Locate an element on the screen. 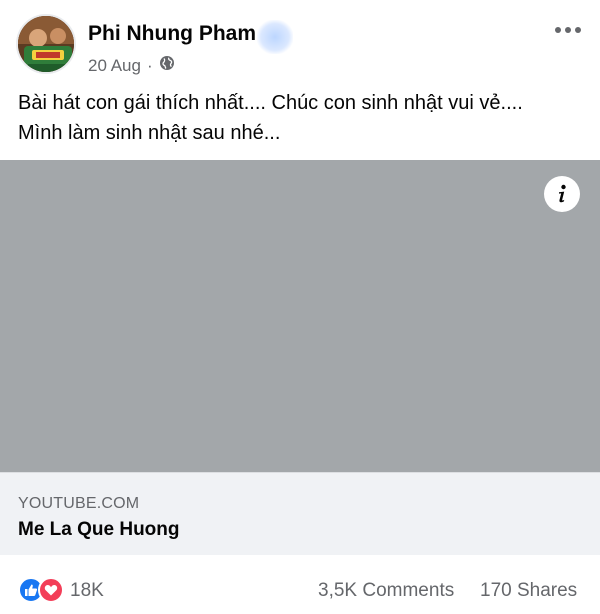 Image resolution: width=600 pixels, height=614 pixels. blurred-area is located at coordinates (275, 37).